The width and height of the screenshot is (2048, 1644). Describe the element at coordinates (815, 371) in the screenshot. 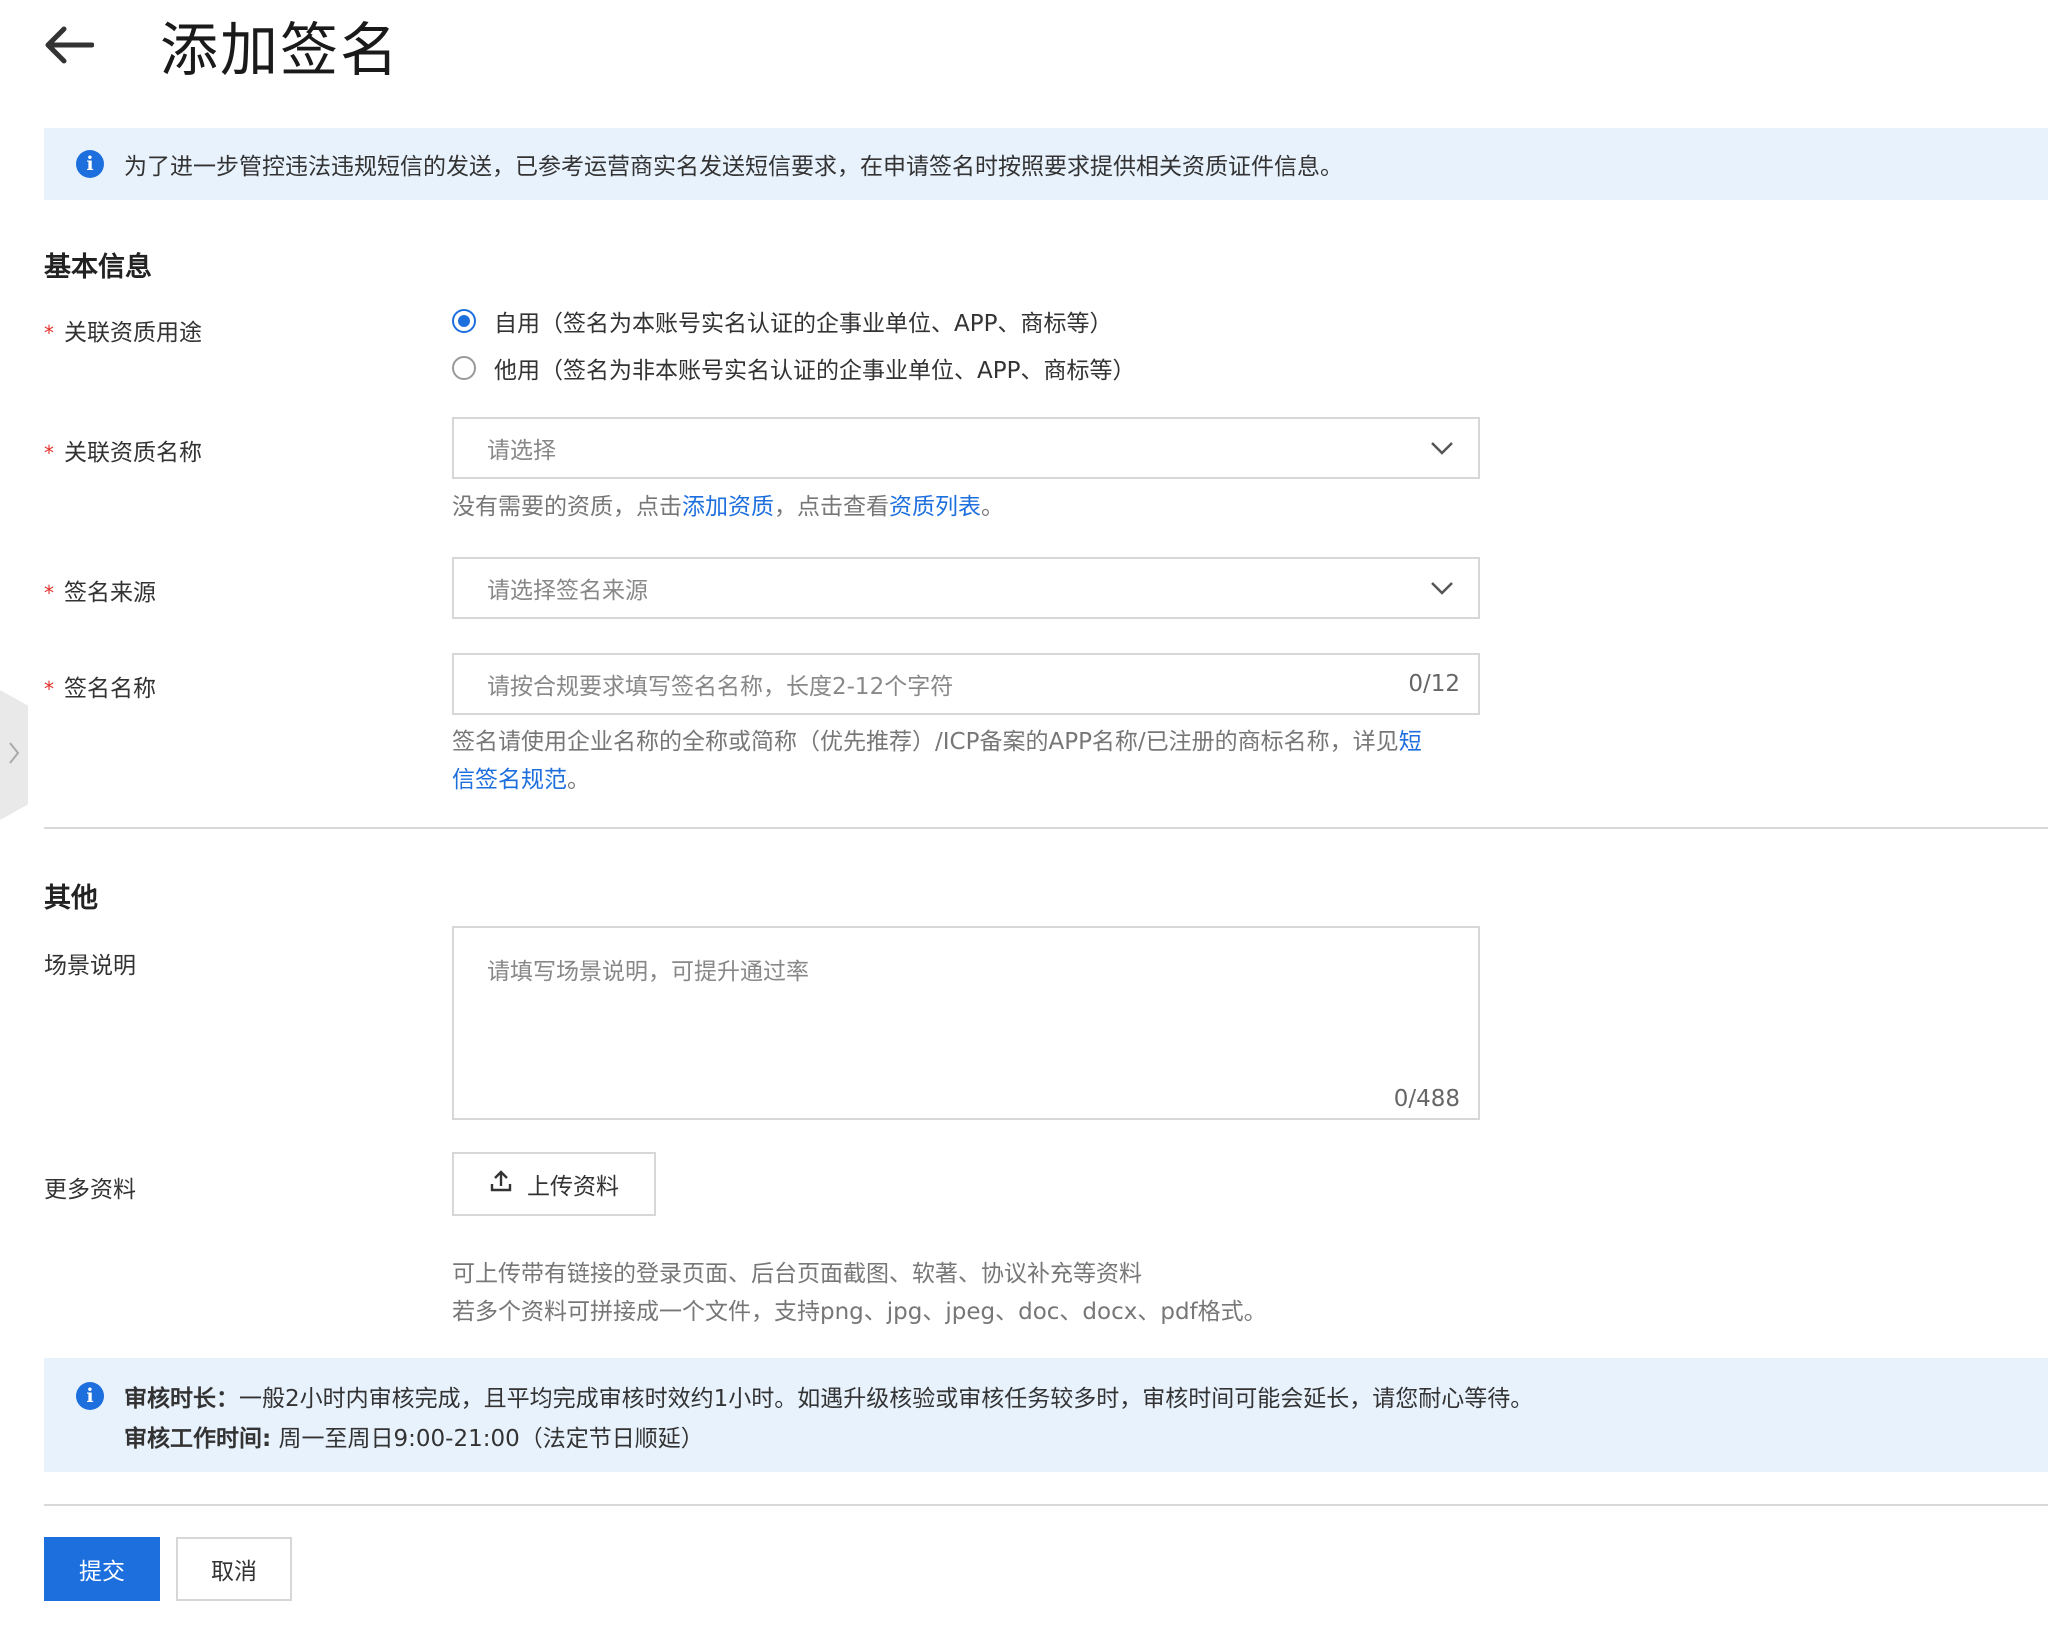

I see `radio-label-other-use: 他用（签名为非本账号实名认证的企事业单位、APP、商标等）` at that location.